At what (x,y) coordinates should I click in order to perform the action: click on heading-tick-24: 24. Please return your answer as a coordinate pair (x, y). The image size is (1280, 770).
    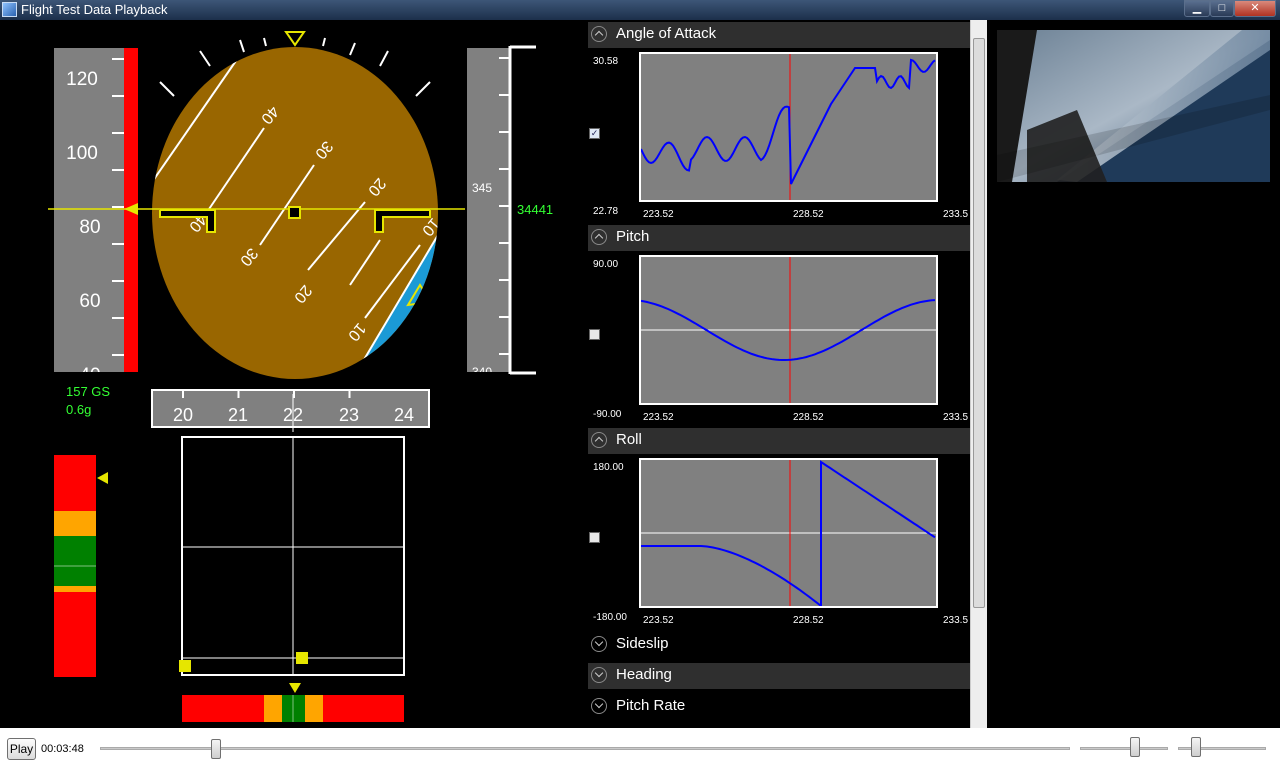
    Looking at the image, I should click on (404, 415).